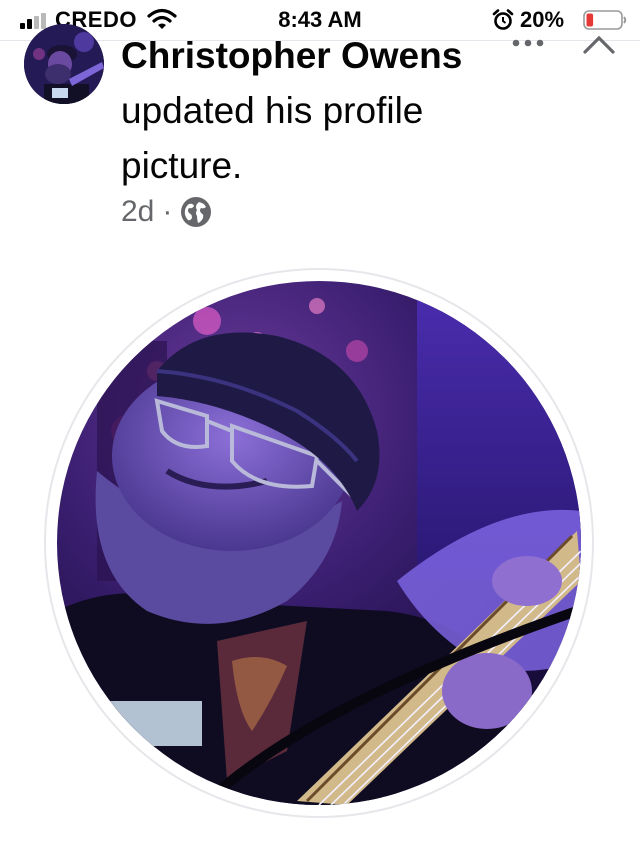  Describe the element at coordinates (272, 138) in the screenshot. I see `post-action-text: updated his profile picture.` at that location.